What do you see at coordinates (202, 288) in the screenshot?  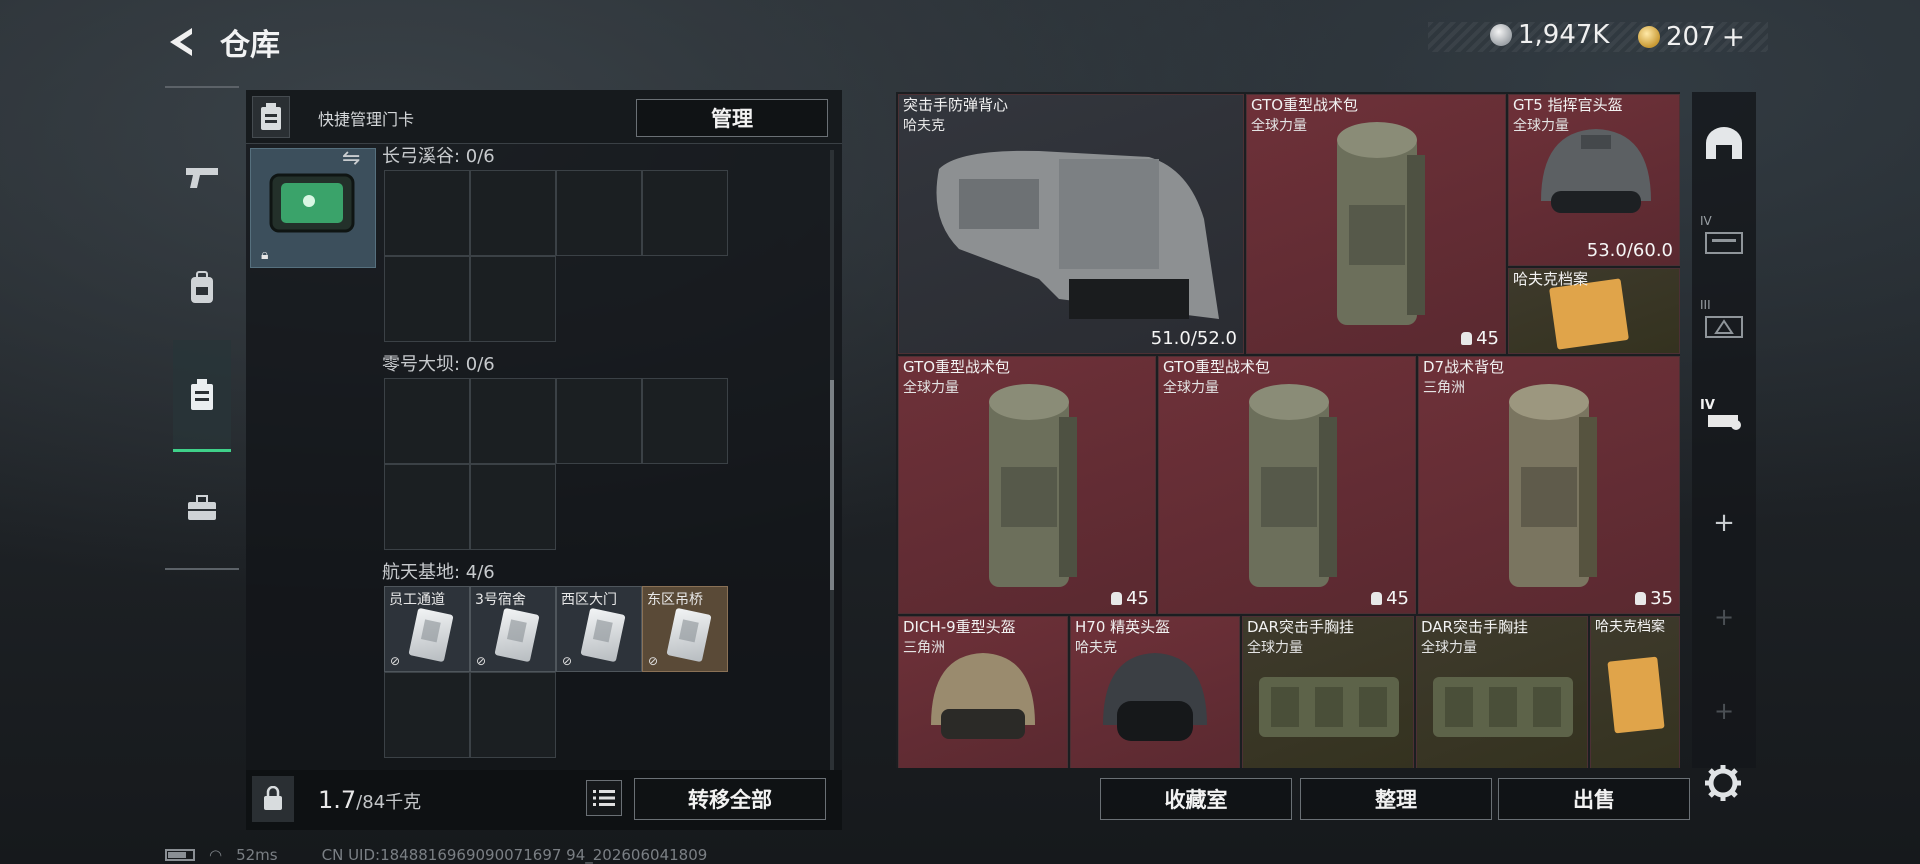 I see `category-equipment` at bounding box center [202, 288].